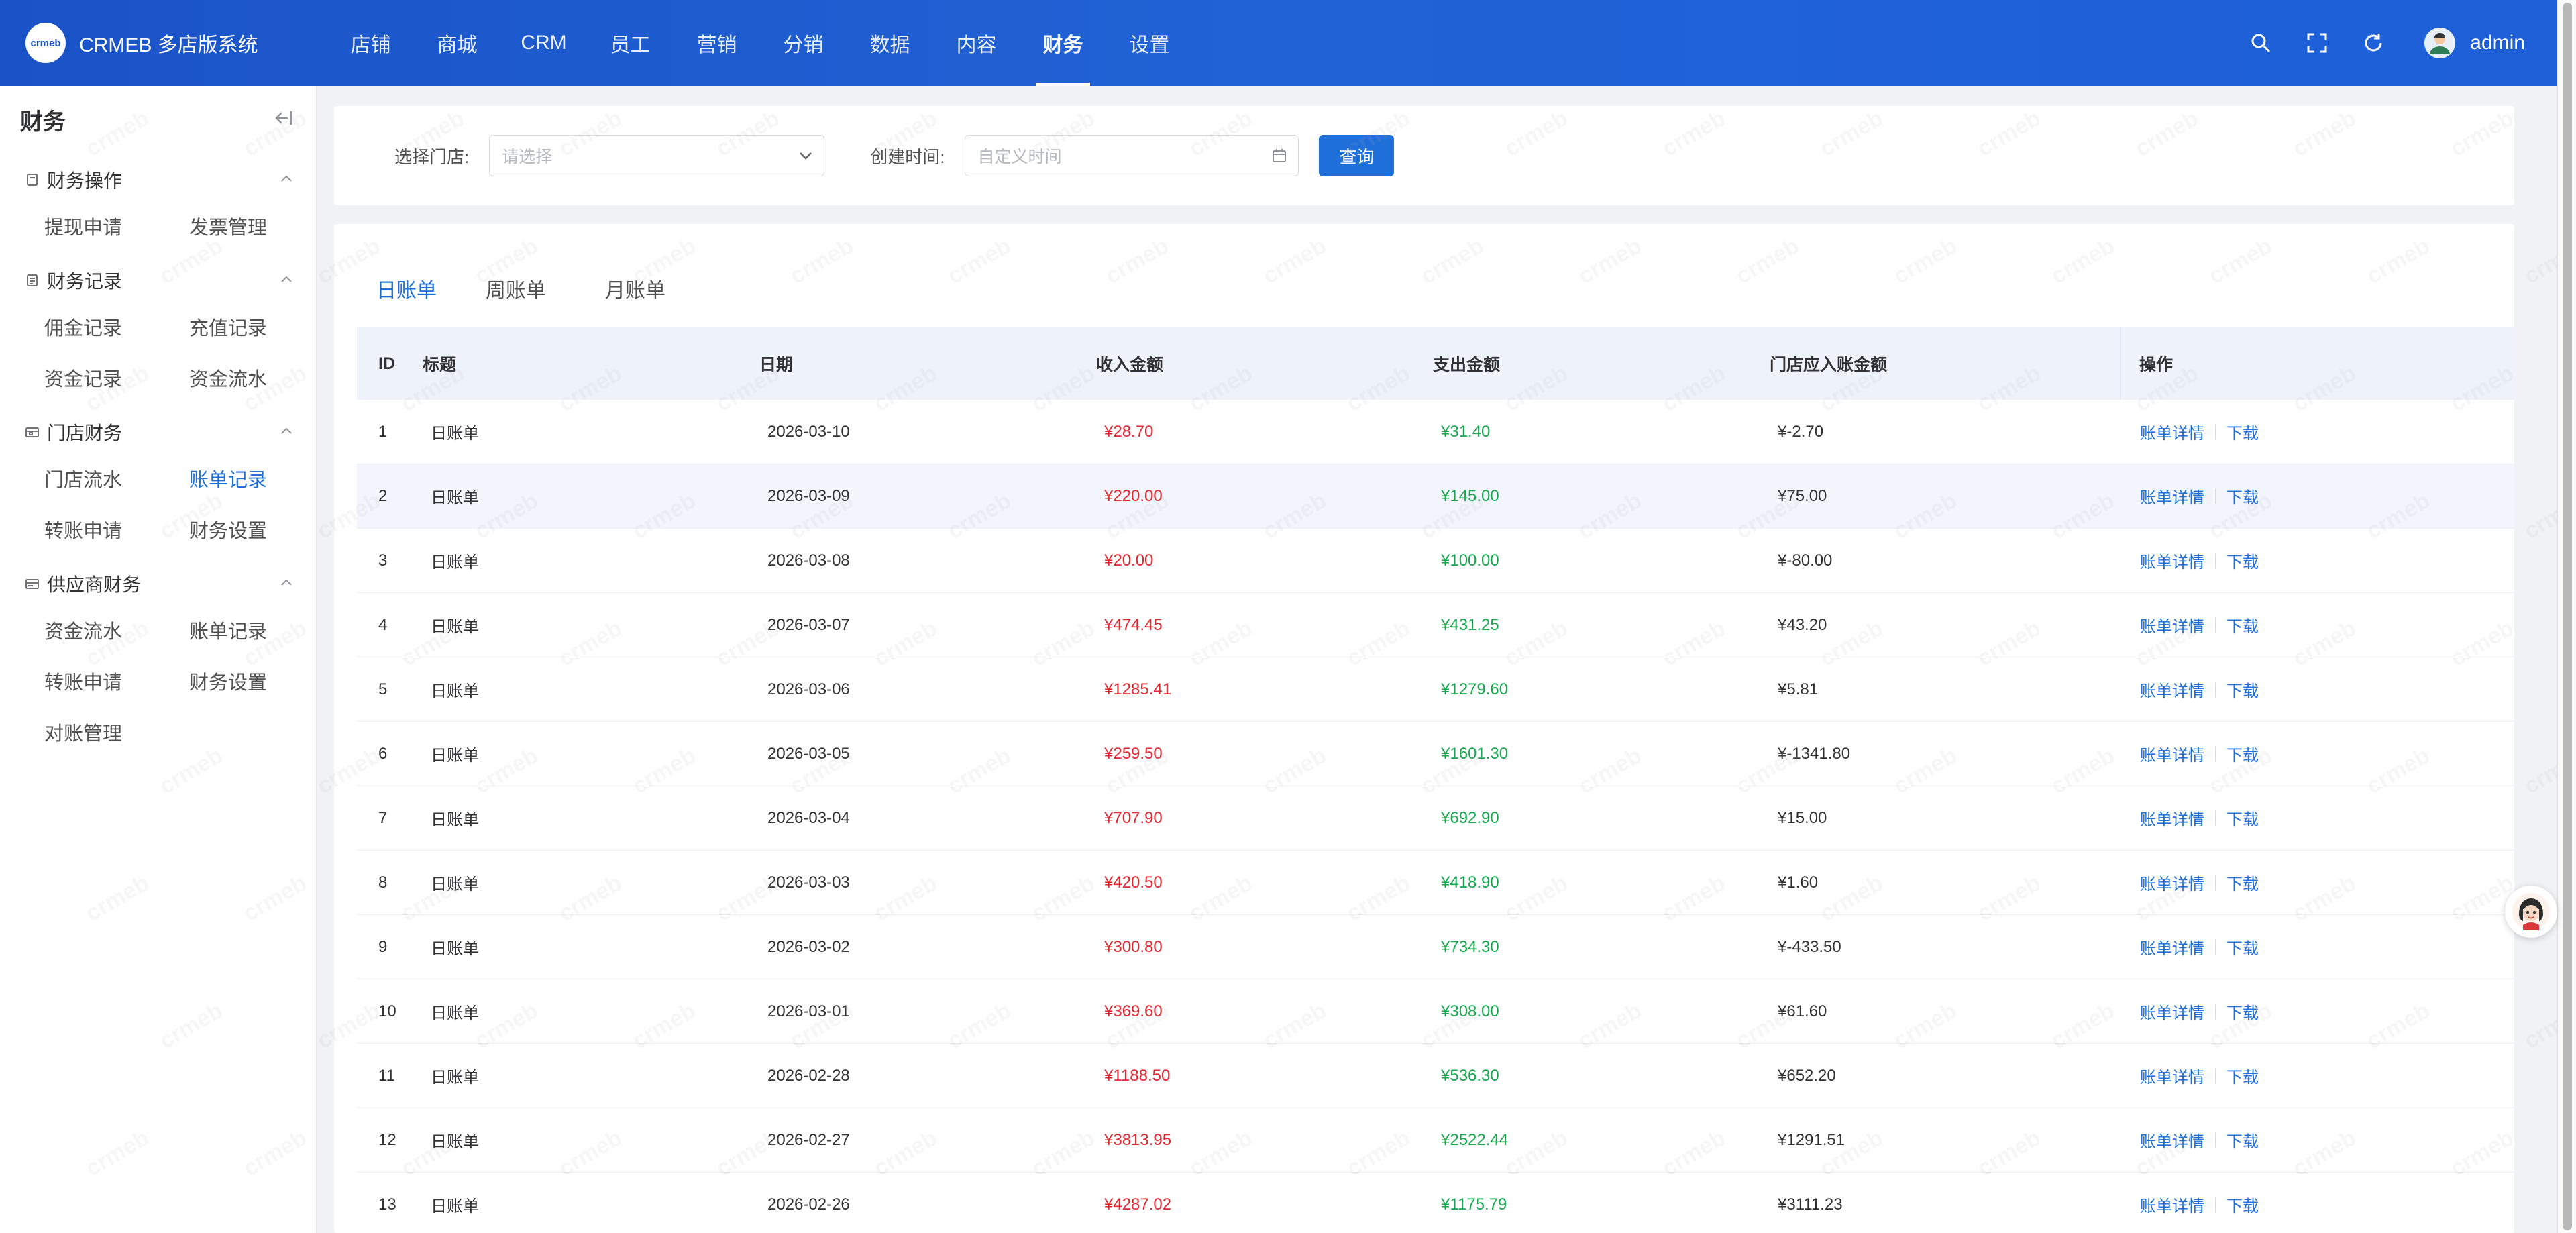 The image size is (2576, 1233). What do you see at coordinates (808, 883) in the screenshot?
I see `cell-date: 2026-03-03` at bounding box center [808, 883].